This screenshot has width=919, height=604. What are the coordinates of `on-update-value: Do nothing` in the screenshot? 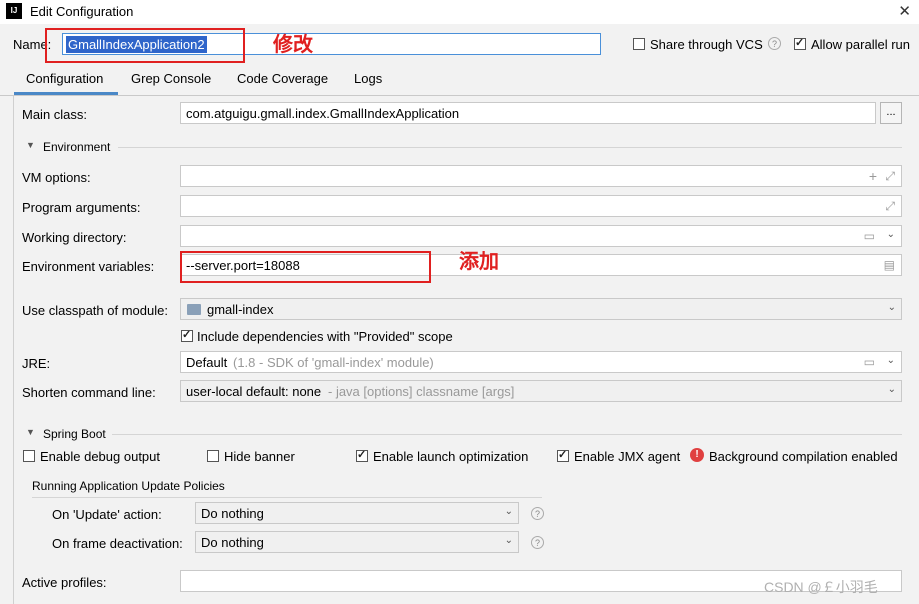 It's located at (232, 513).